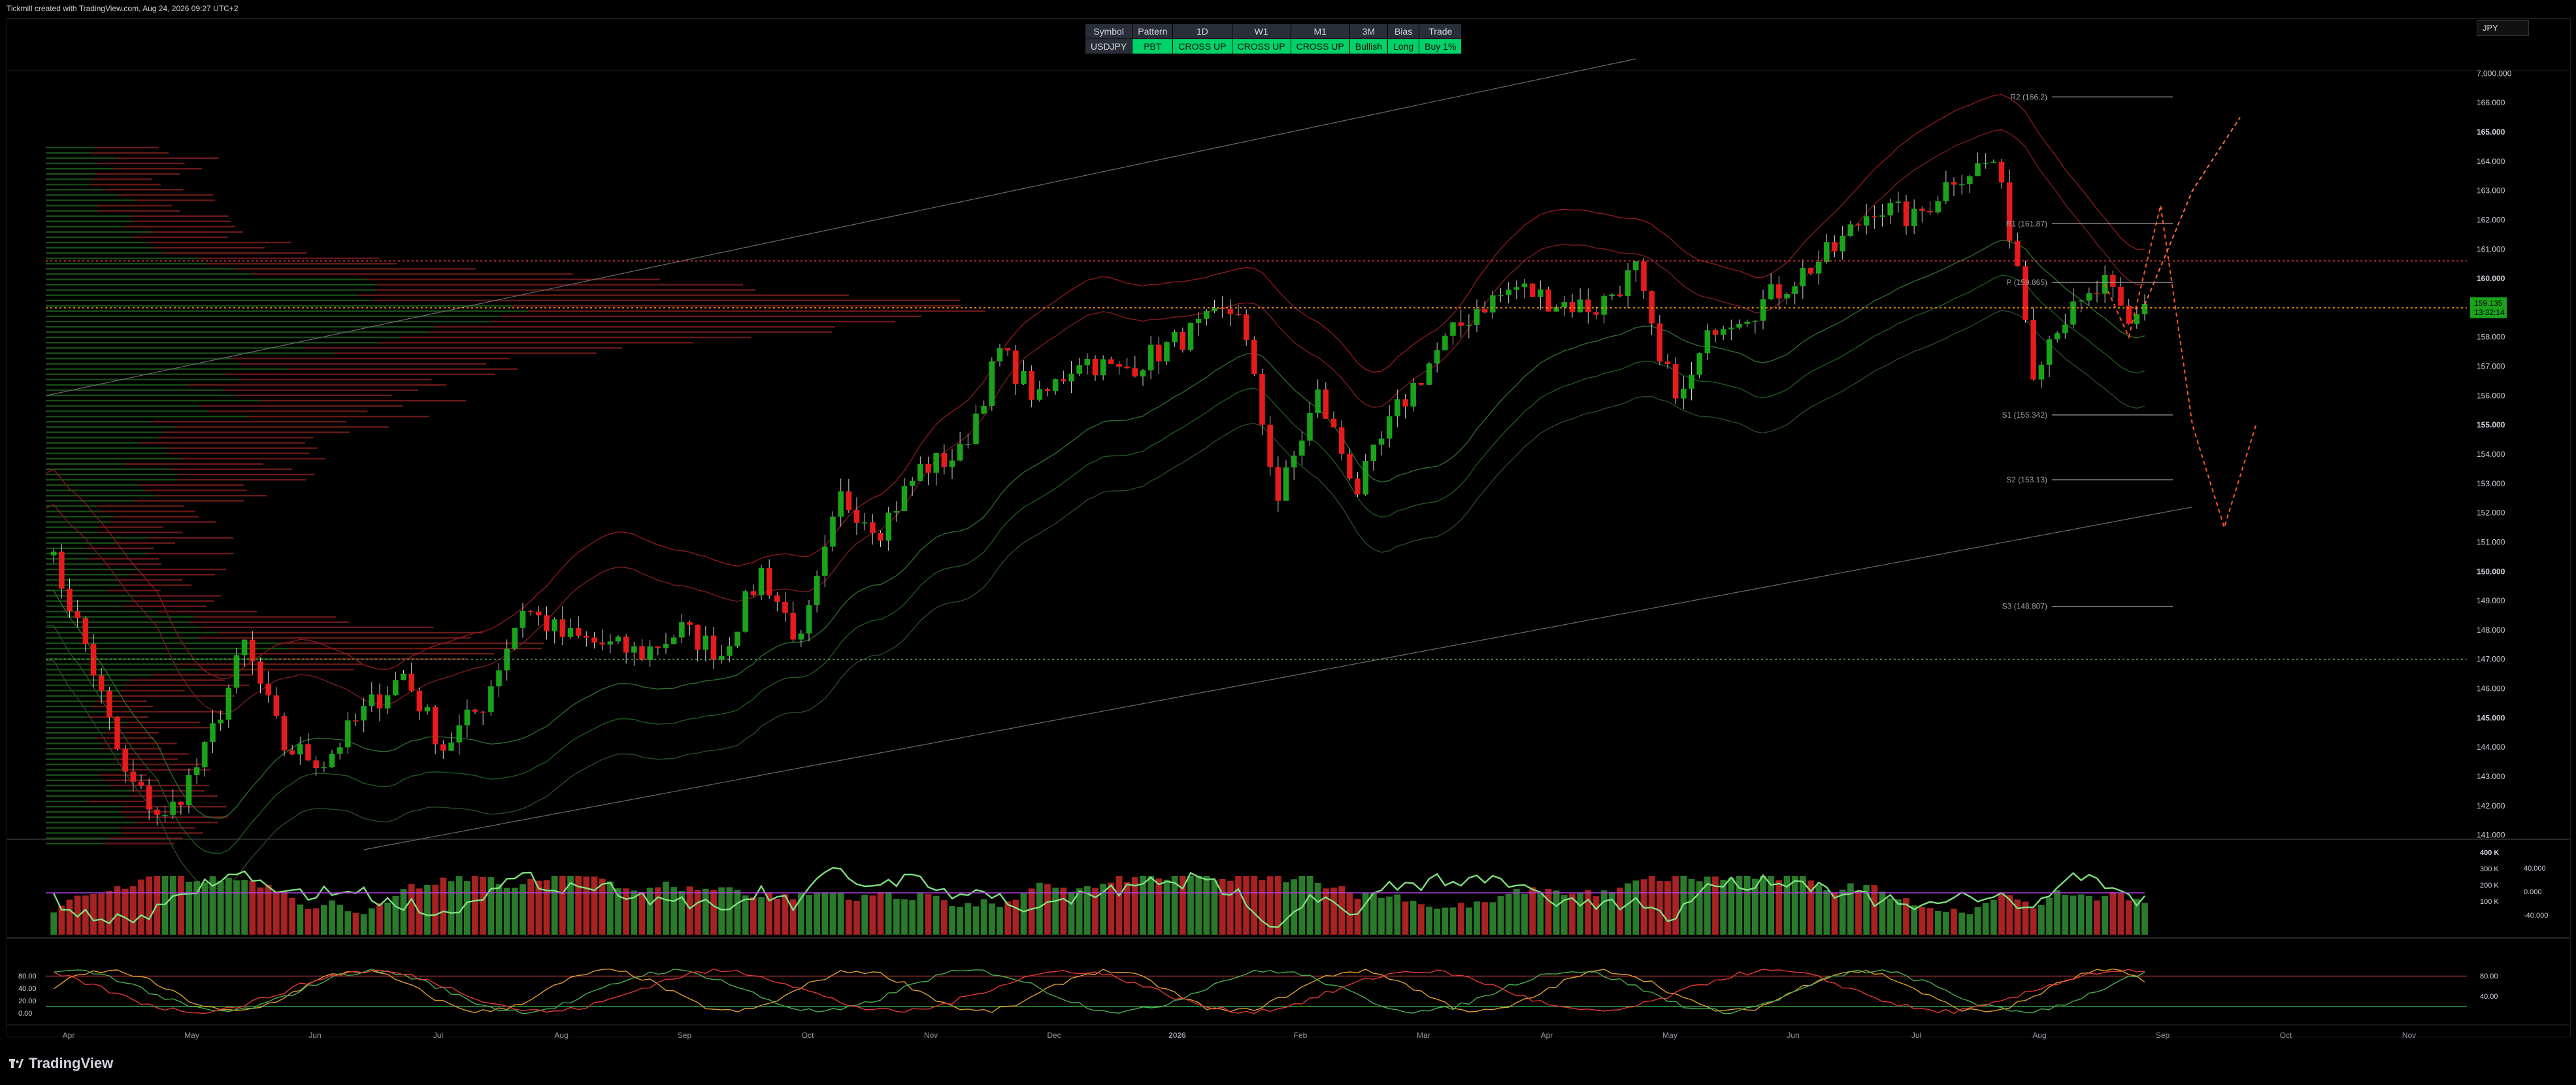 The height and width of the screenshot is (1085, 2576). I want to click on cell-trade: Buy 1%, so click(1440, 46).